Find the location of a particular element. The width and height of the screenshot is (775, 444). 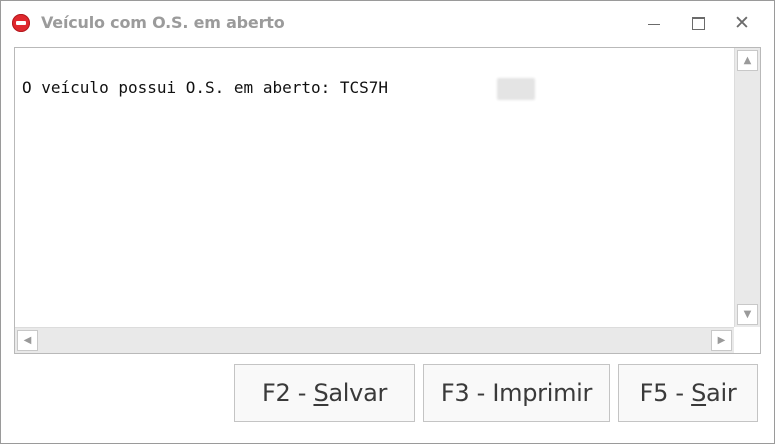

exit-button-suffix: air is located at coordinates (721, 393).